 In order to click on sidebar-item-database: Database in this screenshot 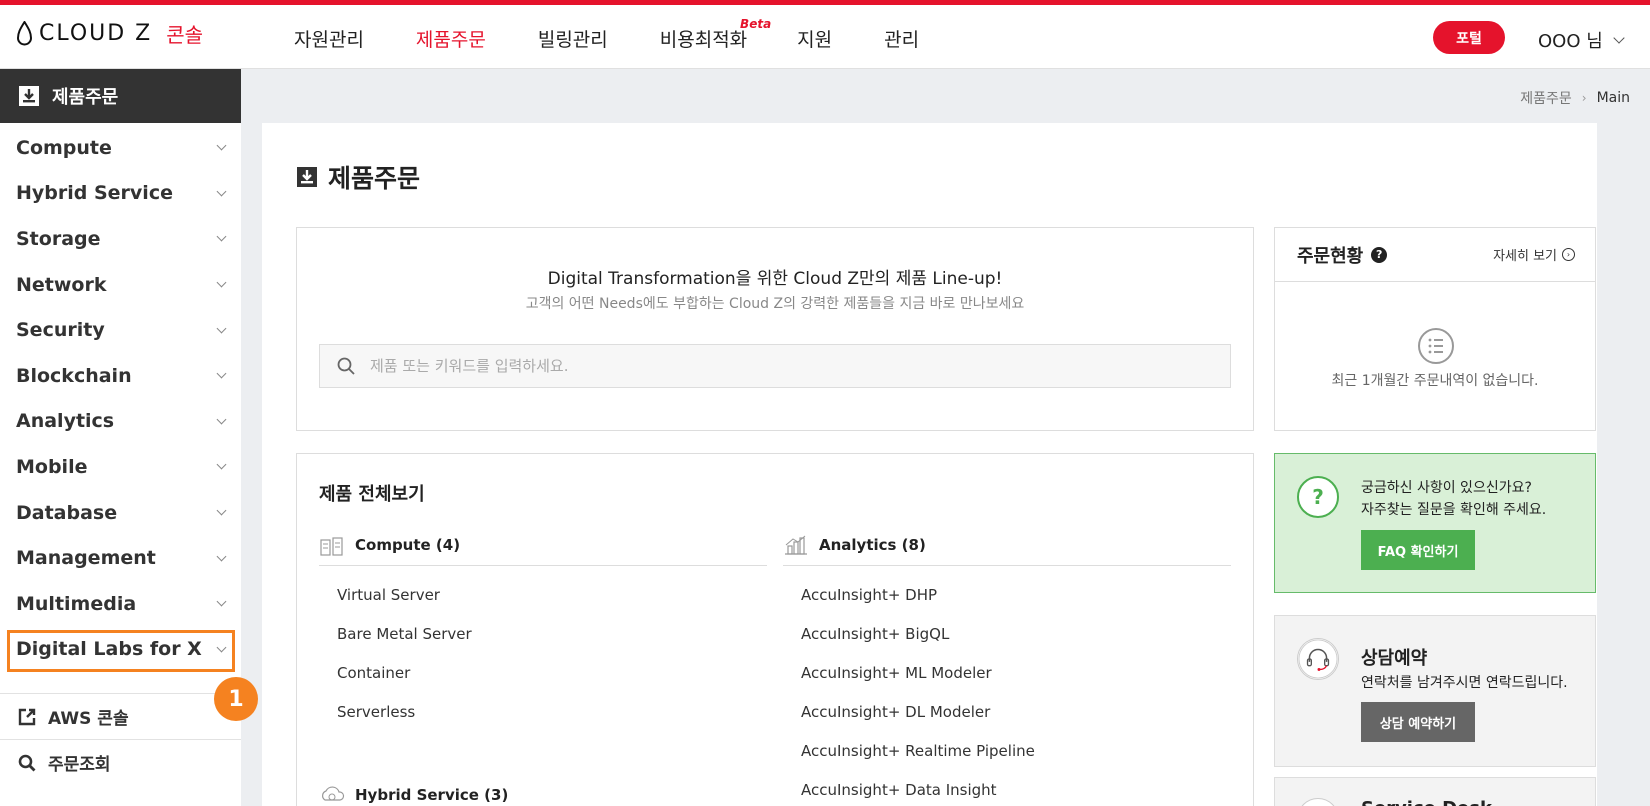, I will do `click(120, 513)`.